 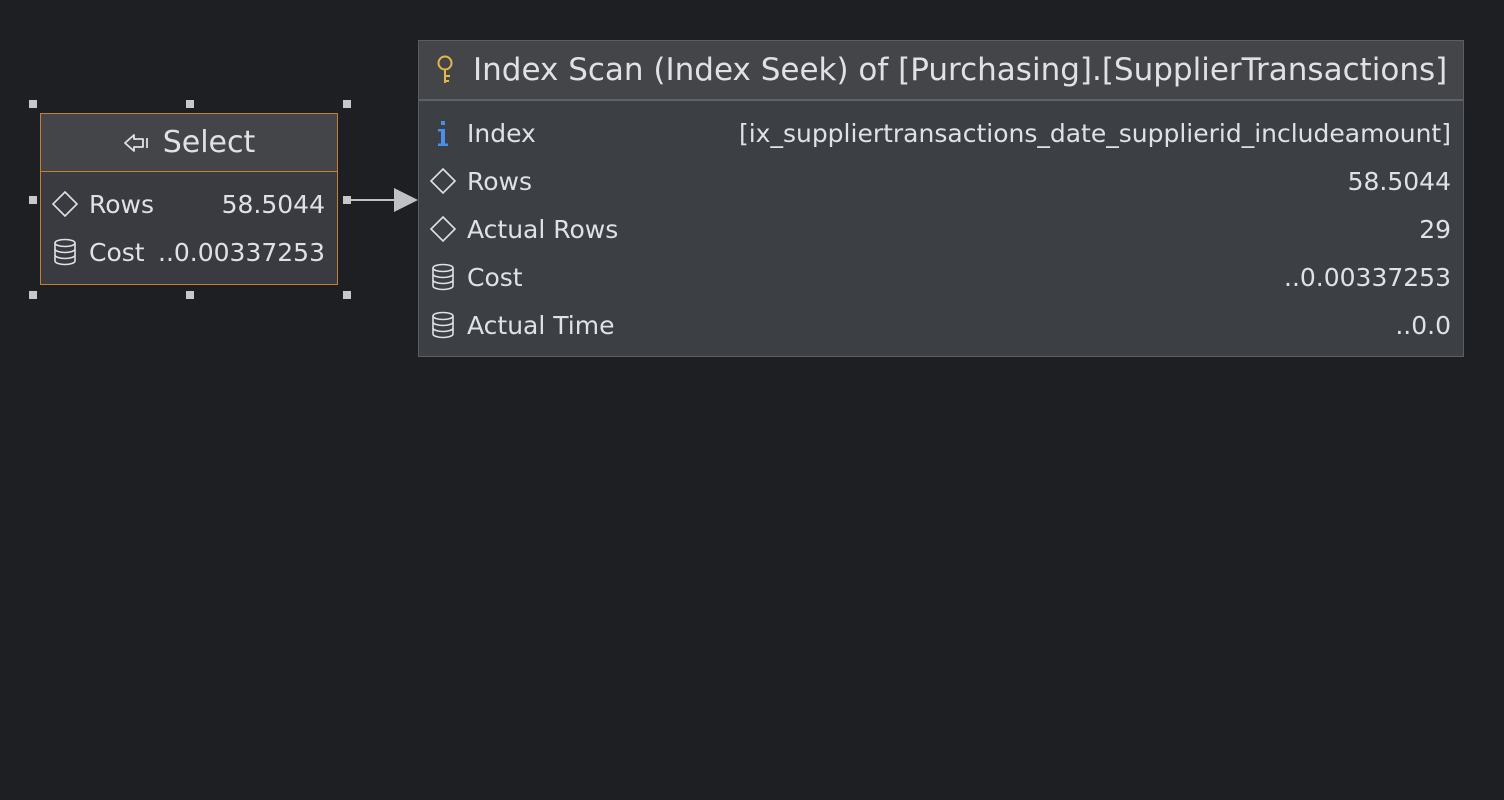 I want to click on scan-row-actual-rows: Actual Rows 29, so click(x=940, y=229).